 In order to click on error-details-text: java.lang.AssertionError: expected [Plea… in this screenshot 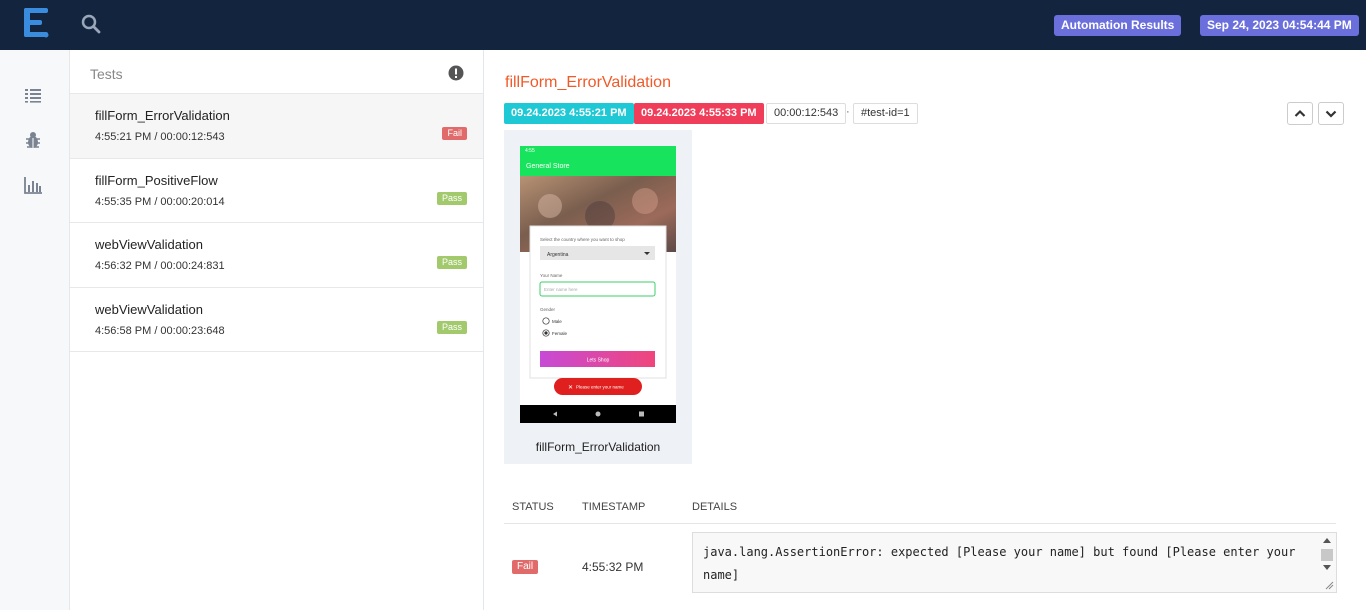, I will do `click(999, 563)`.